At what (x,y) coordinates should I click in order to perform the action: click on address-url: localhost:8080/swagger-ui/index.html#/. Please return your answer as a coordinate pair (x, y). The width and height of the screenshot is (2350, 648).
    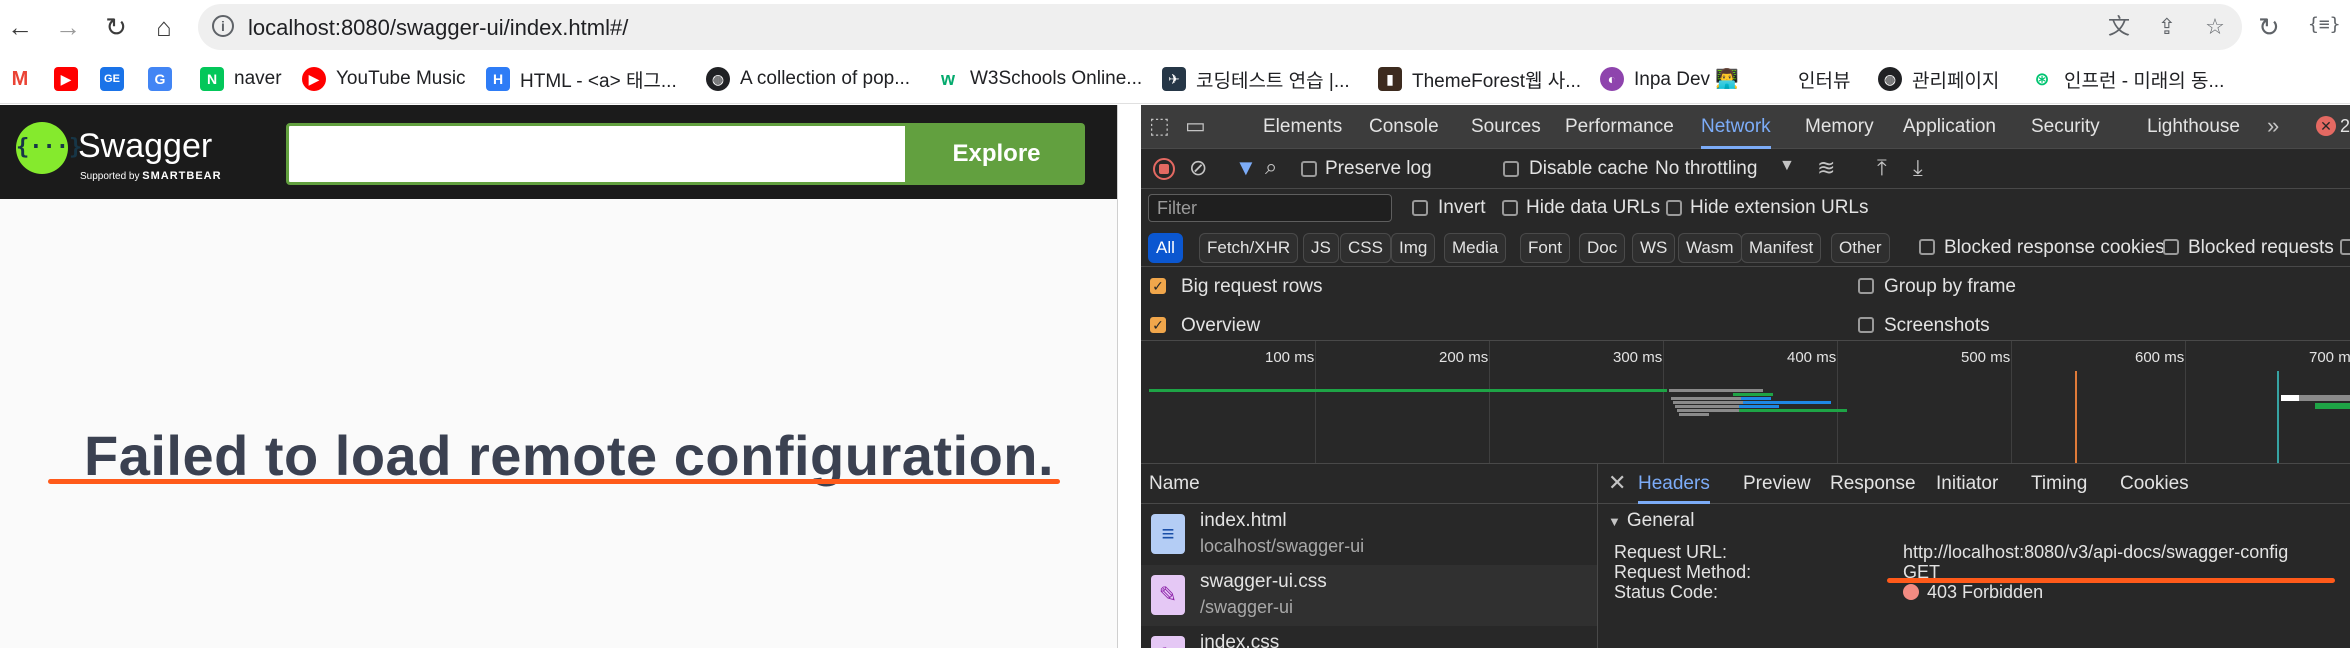
    Looking at the image, I should click on (438, 28).